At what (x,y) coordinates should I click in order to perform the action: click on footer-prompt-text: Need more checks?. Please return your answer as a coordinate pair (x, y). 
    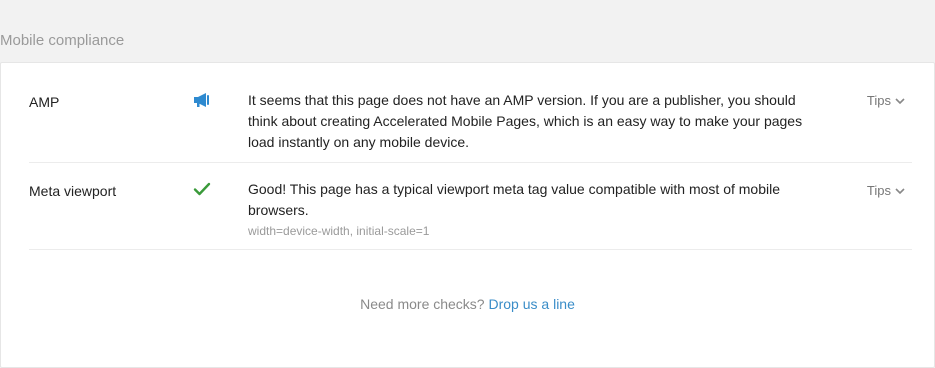
    Looking at the image, I should click on (422, 304).